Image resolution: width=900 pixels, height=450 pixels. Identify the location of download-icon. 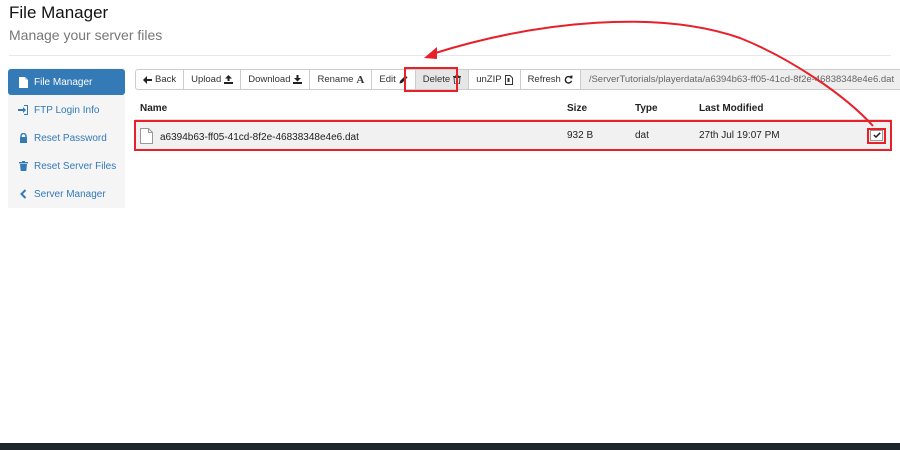
(298, 79).